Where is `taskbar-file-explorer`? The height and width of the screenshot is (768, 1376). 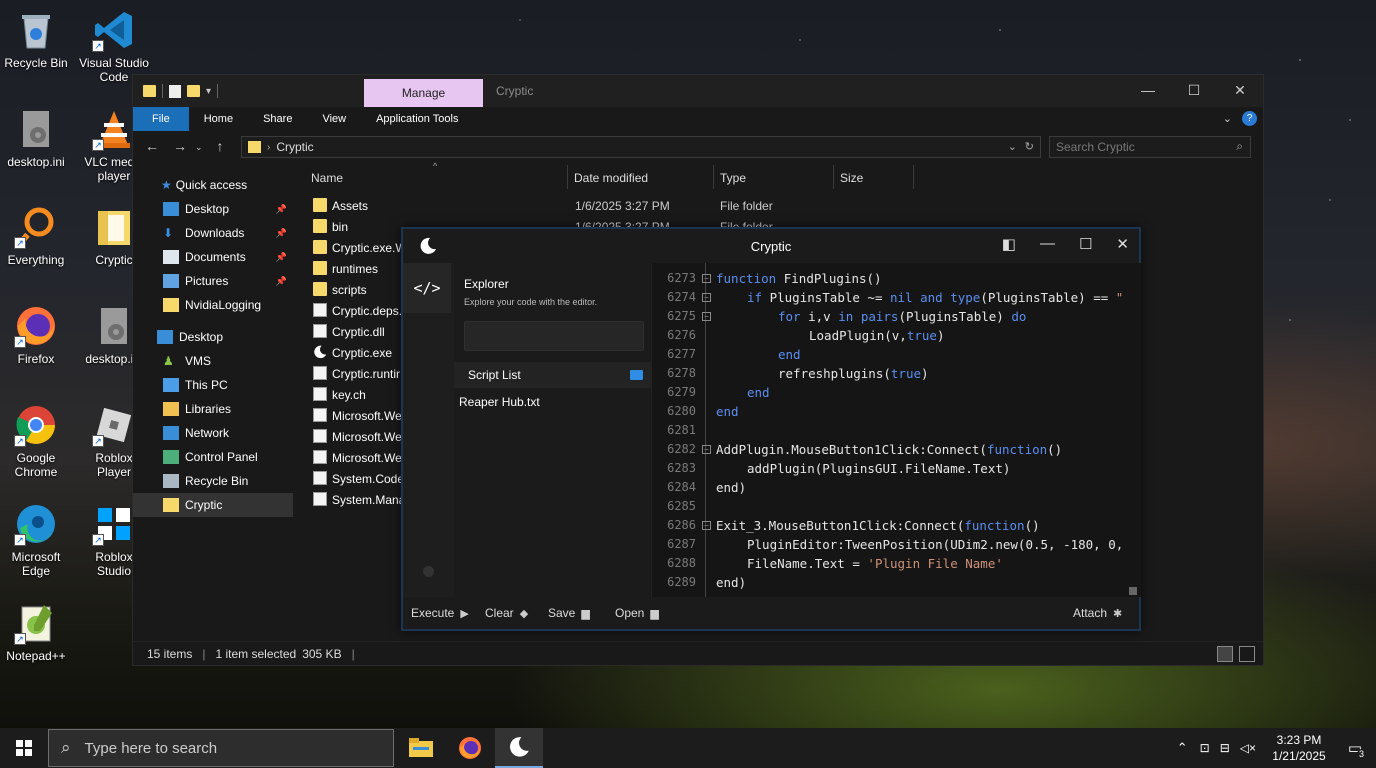 taskbar-file-explorer is located at coordinates (421, 748).